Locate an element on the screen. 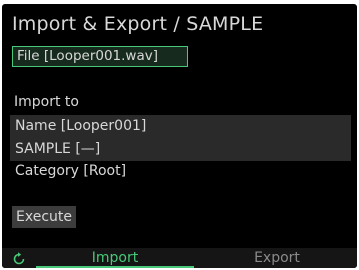  tab-export-label: Export is located at coordinates (277, 258).